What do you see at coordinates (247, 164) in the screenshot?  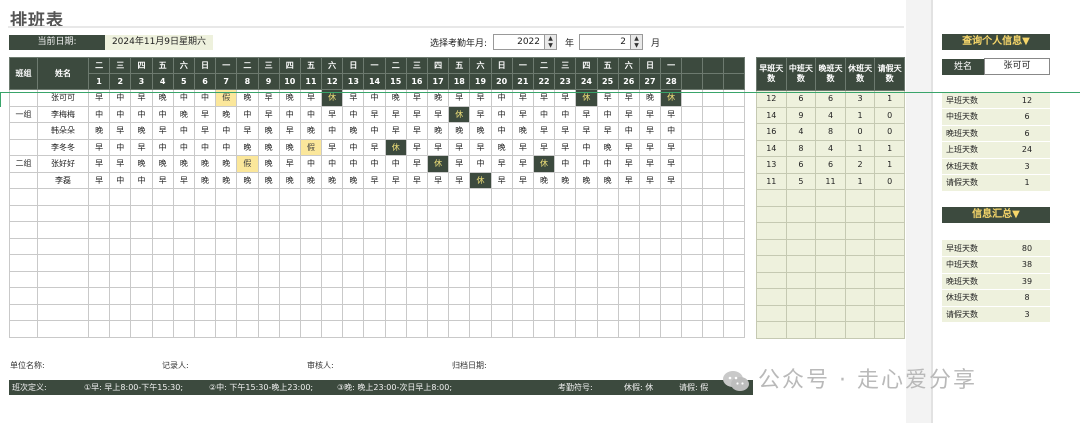 I see `shift-cell: 假` at bounding box center [247, 164].